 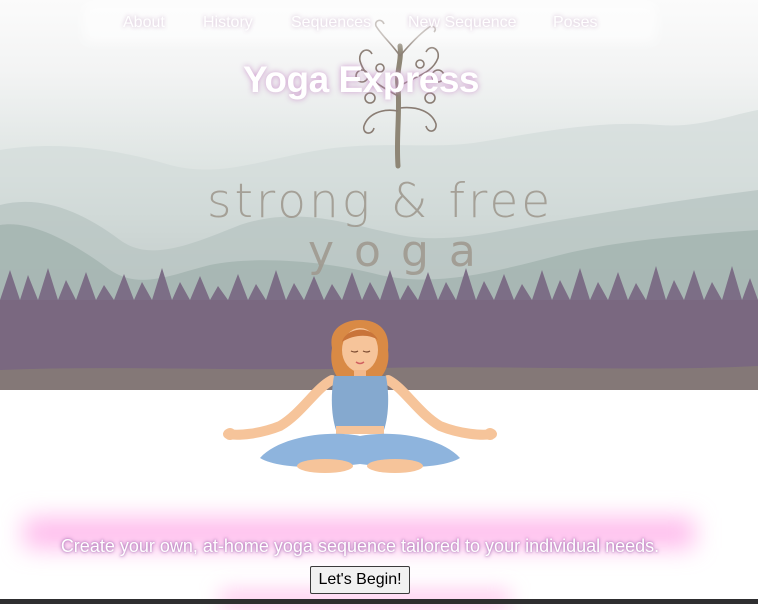 What do you see at coordinates (360, 580) in the screenshot?
I see `lets-begin-button: Let's Begin!` at bounding box center [360, 580].